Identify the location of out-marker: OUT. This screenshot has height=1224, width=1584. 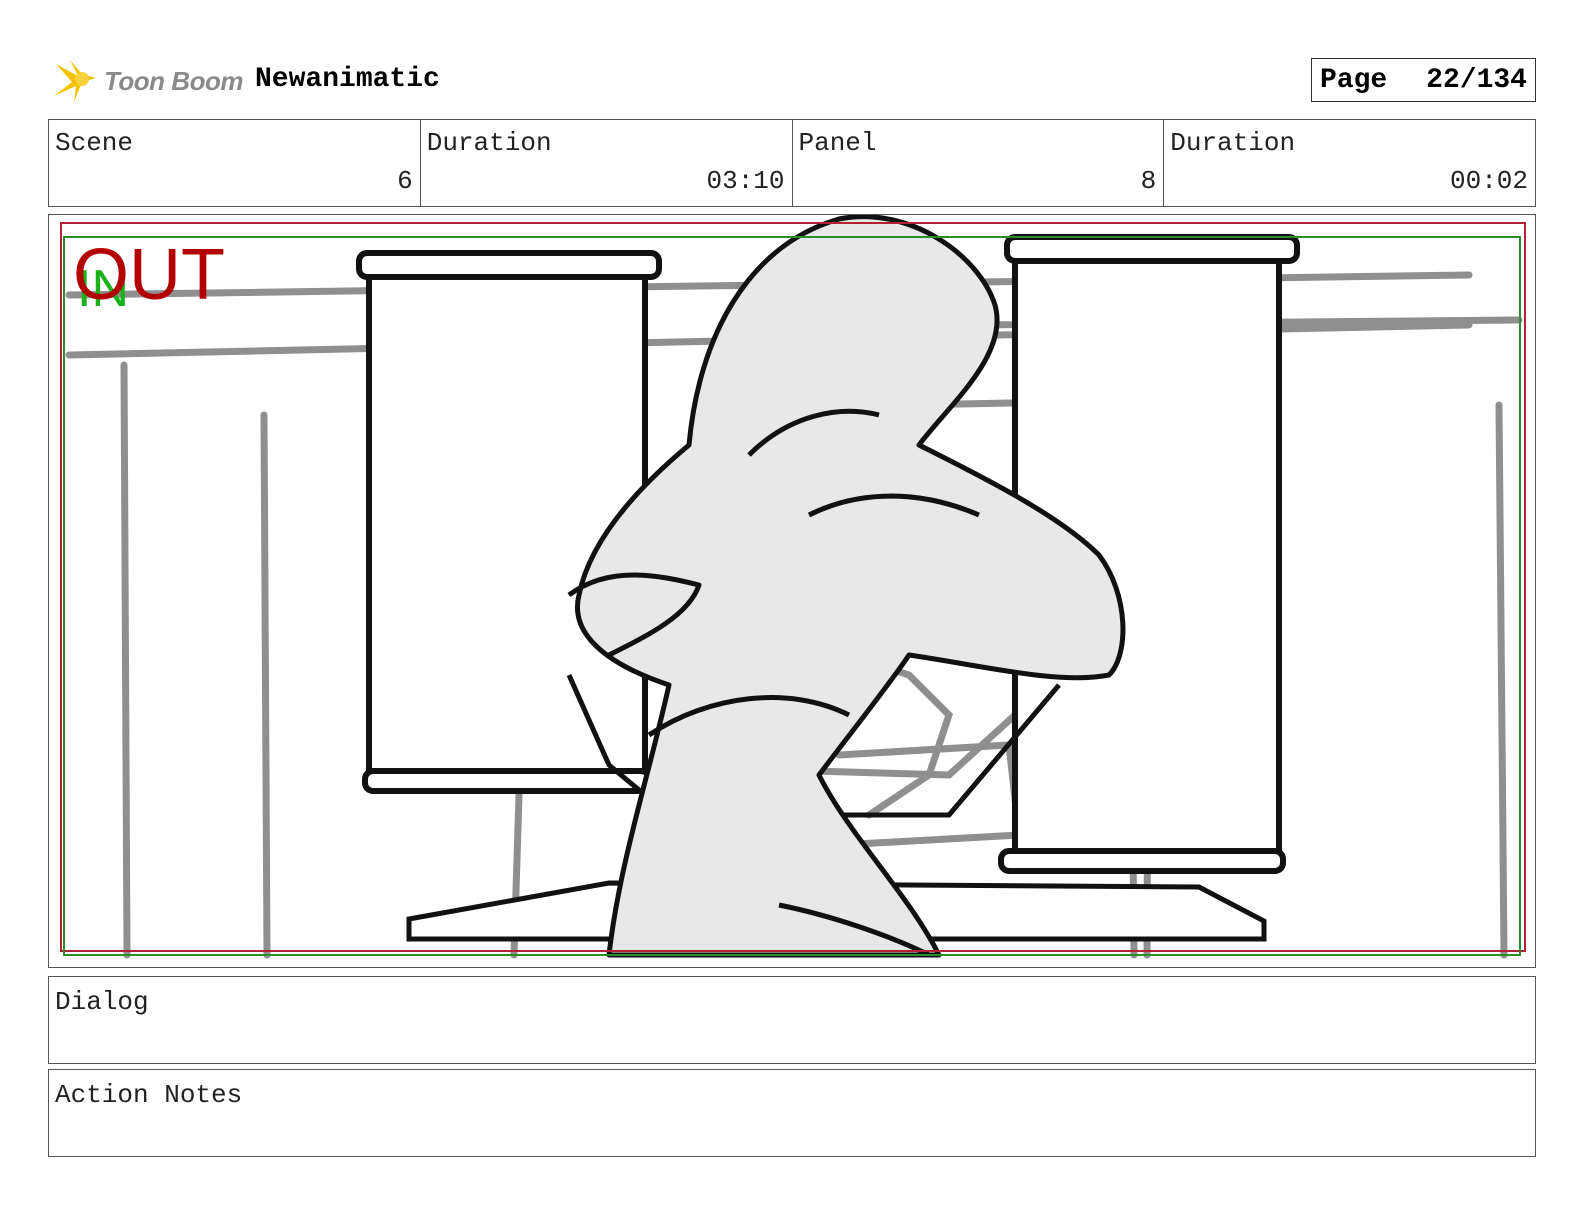
(149, 275).